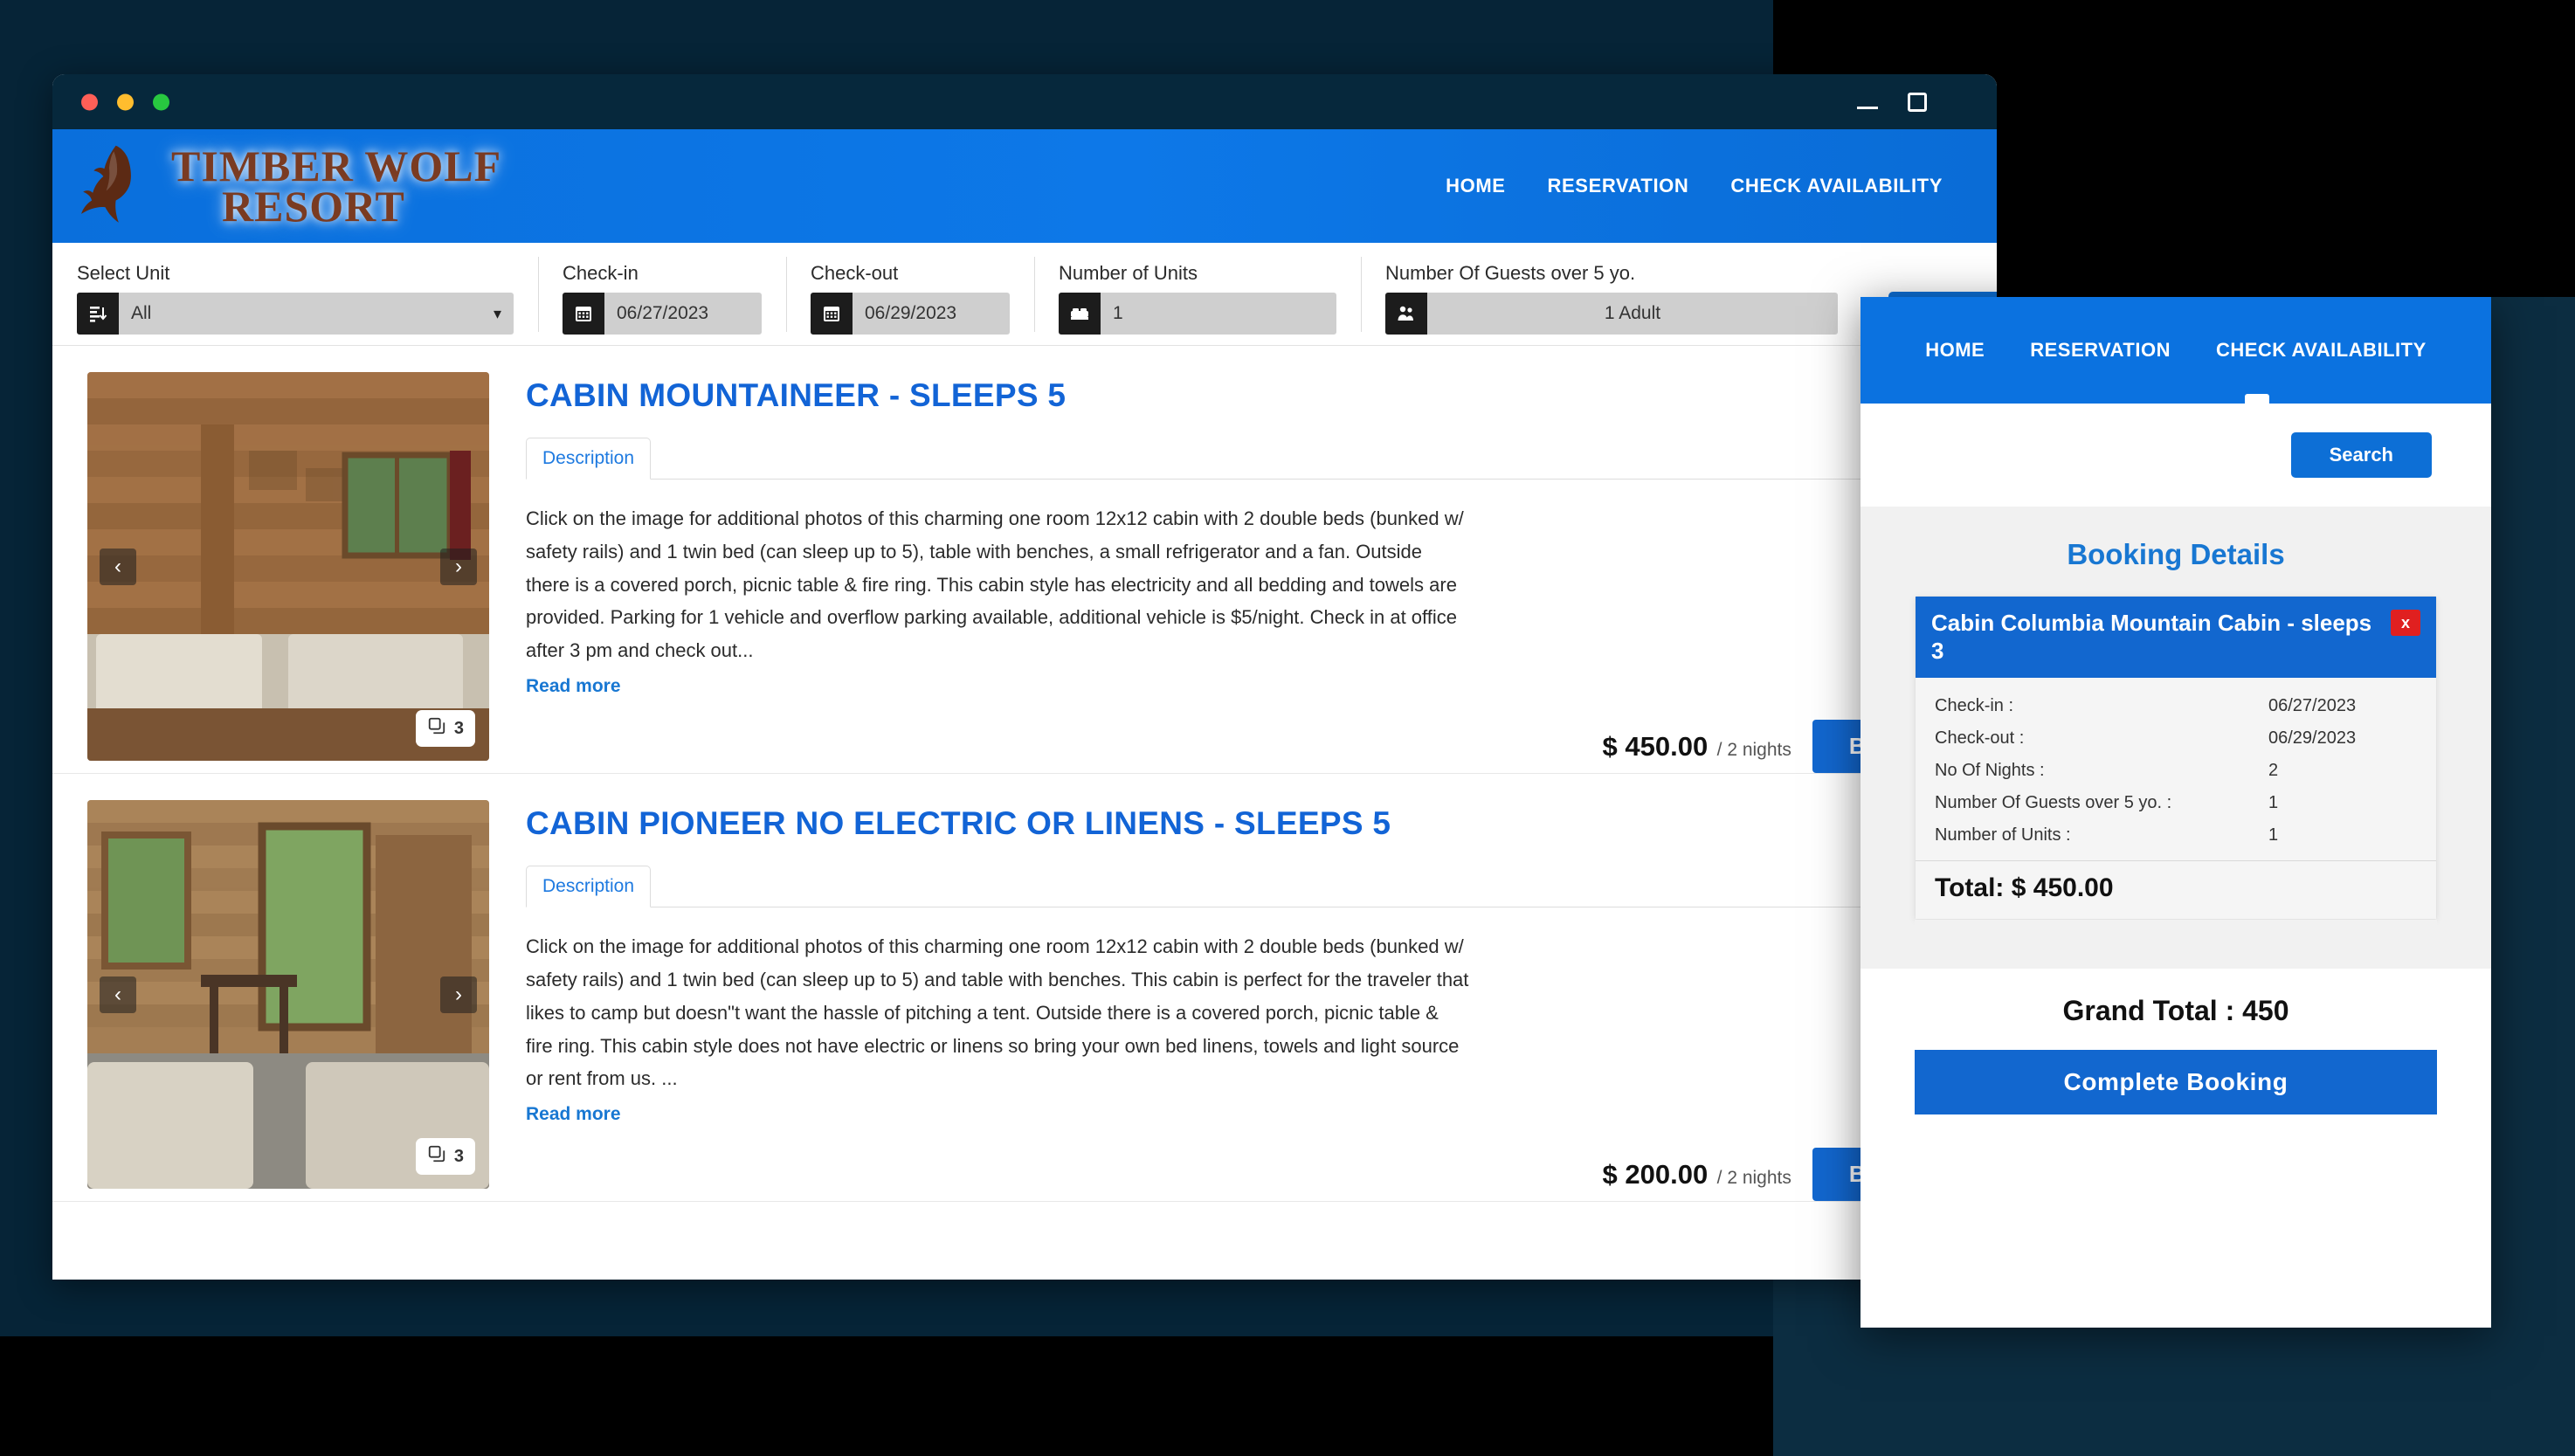 This screenshot has height=1456, width=2575. Describe the element at coordinates (2053, 803) in the screenshot. I see `booking-row-label: Number Of Guests over 5 yo. :` at that location.